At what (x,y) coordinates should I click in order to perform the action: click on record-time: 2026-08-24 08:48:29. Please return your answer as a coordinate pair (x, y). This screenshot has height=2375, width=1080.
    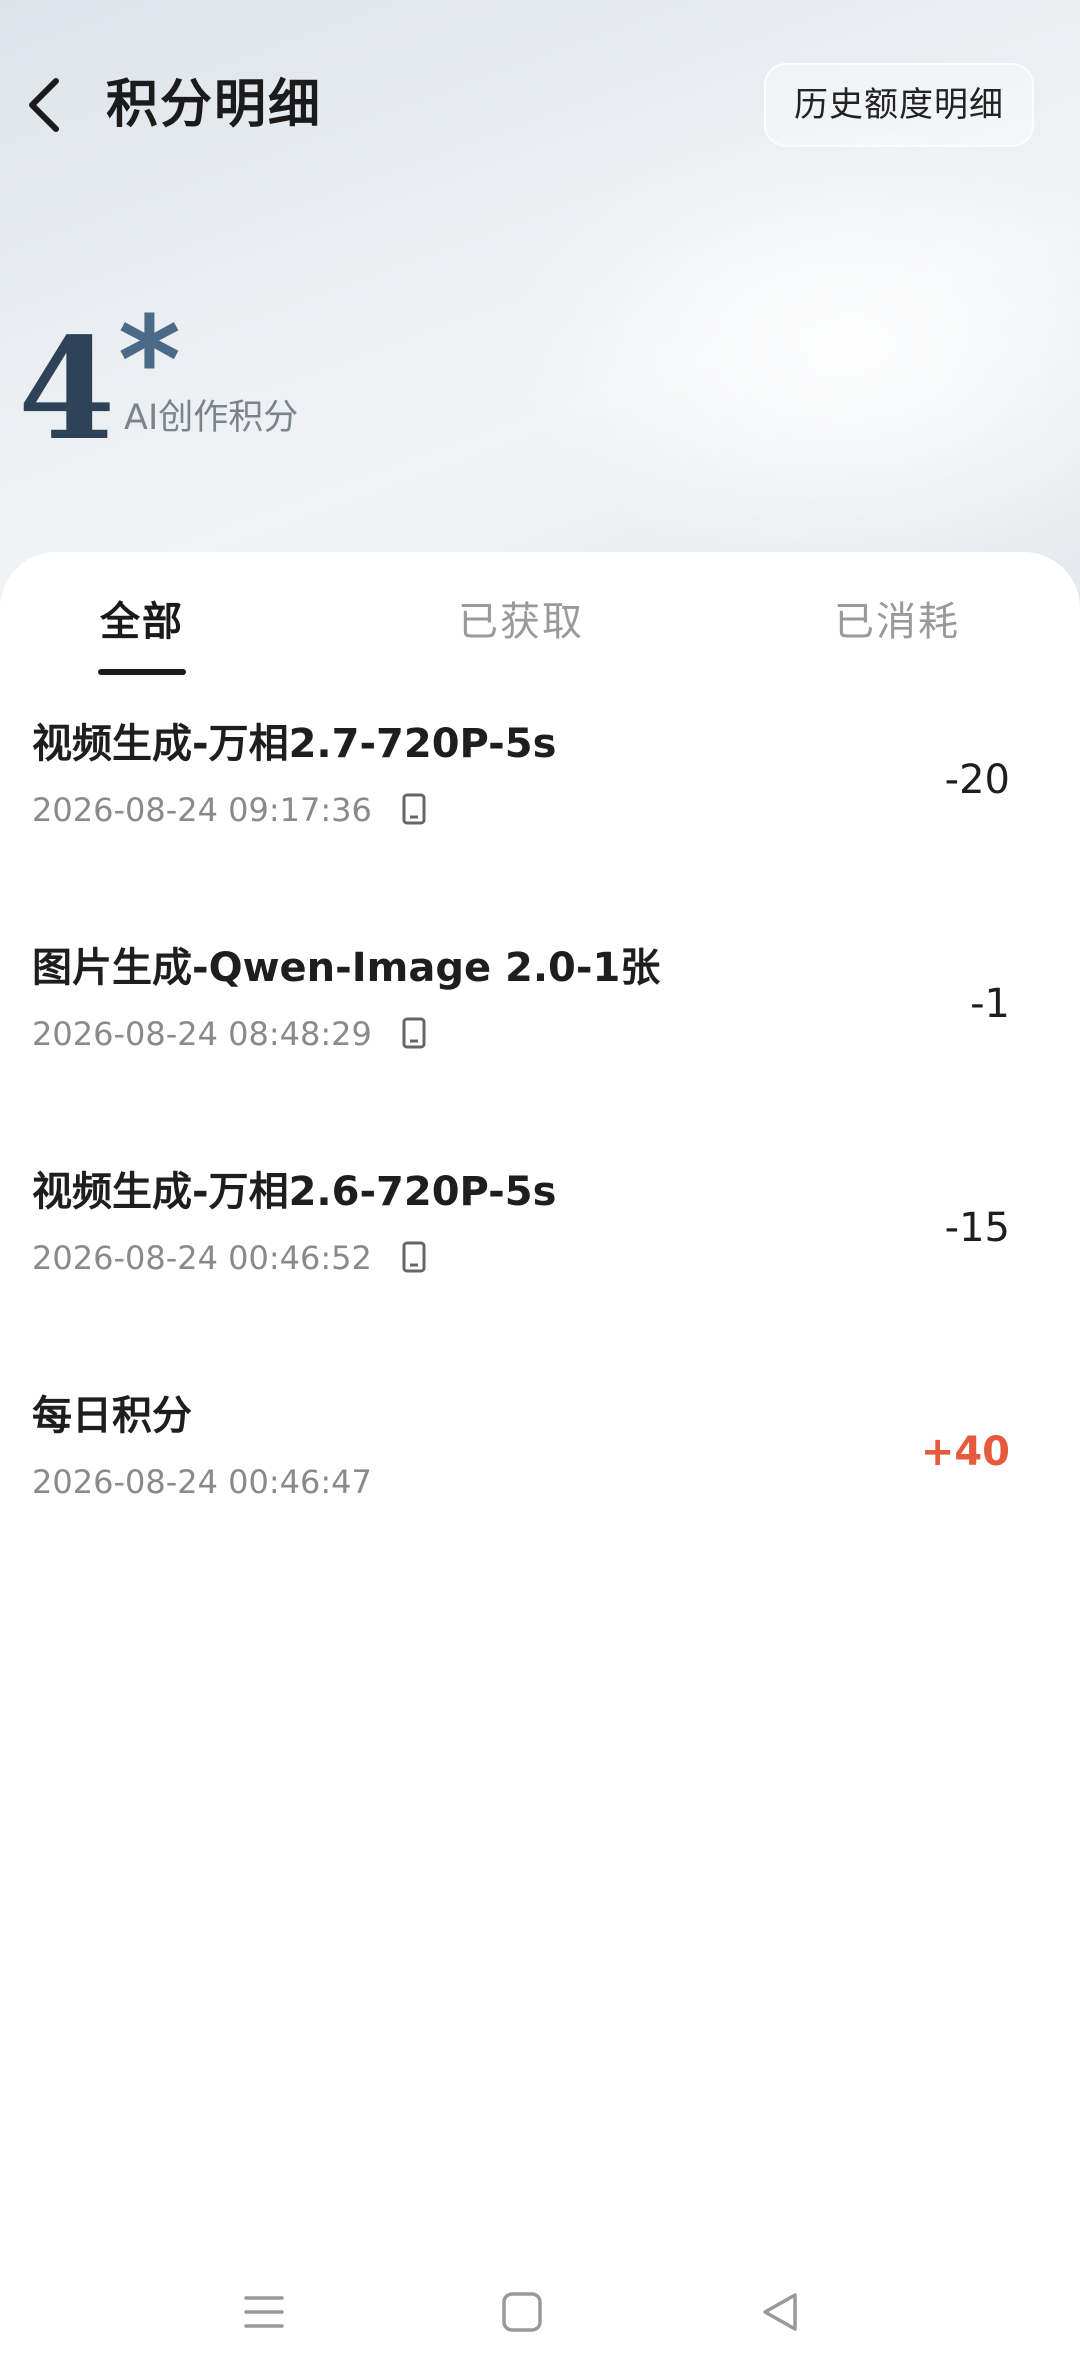
    Looking at the image, I should click on (202, 1034).